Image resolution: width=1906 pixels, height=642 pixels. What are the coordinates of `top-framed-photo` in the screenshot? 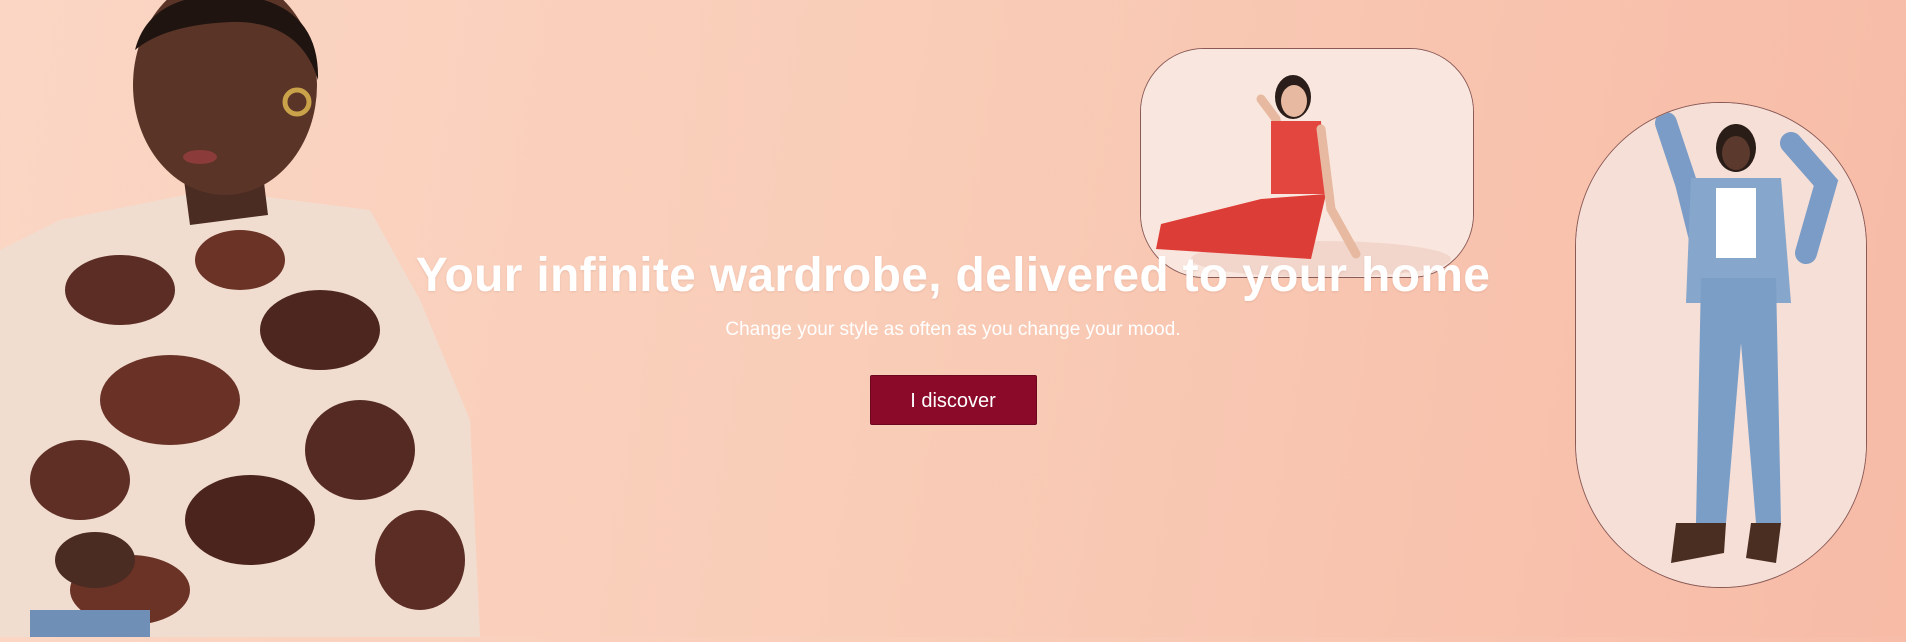 It's located at (1307, 163).